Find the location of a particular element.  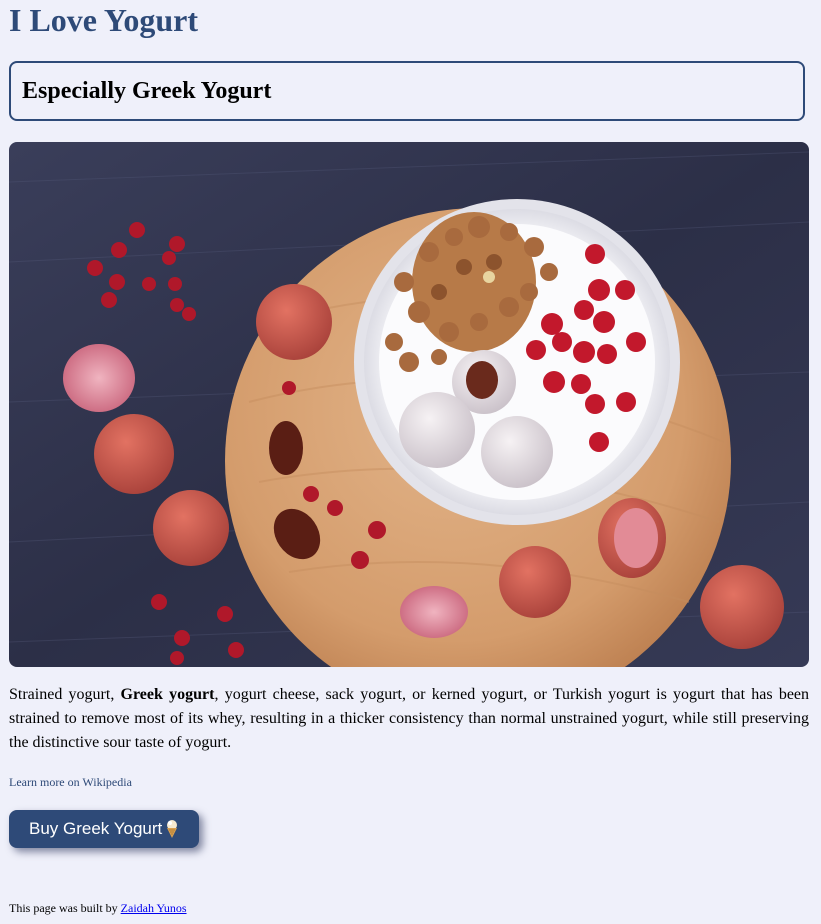

footer-text: This page was built by is located at coordinates (65, 908).